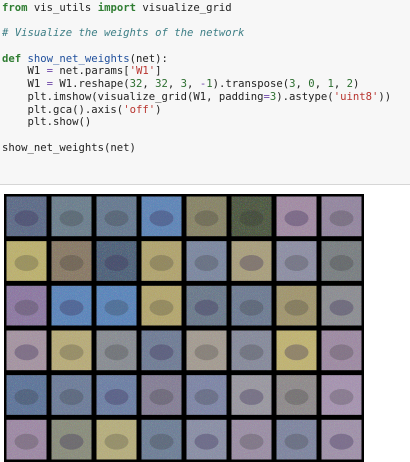 This screenshot has width=410, height=462. I want to click on code-token: 'off', so click(139, 109).